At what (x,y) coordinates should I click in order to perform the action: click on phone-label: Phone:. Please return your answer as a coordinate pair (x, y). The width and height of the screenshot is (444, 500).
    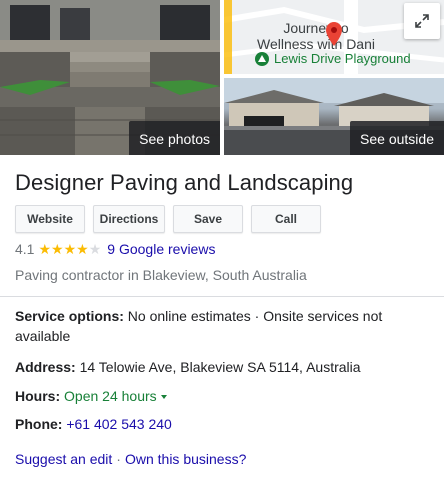
    Looking at the image, I should click on (39, 424).